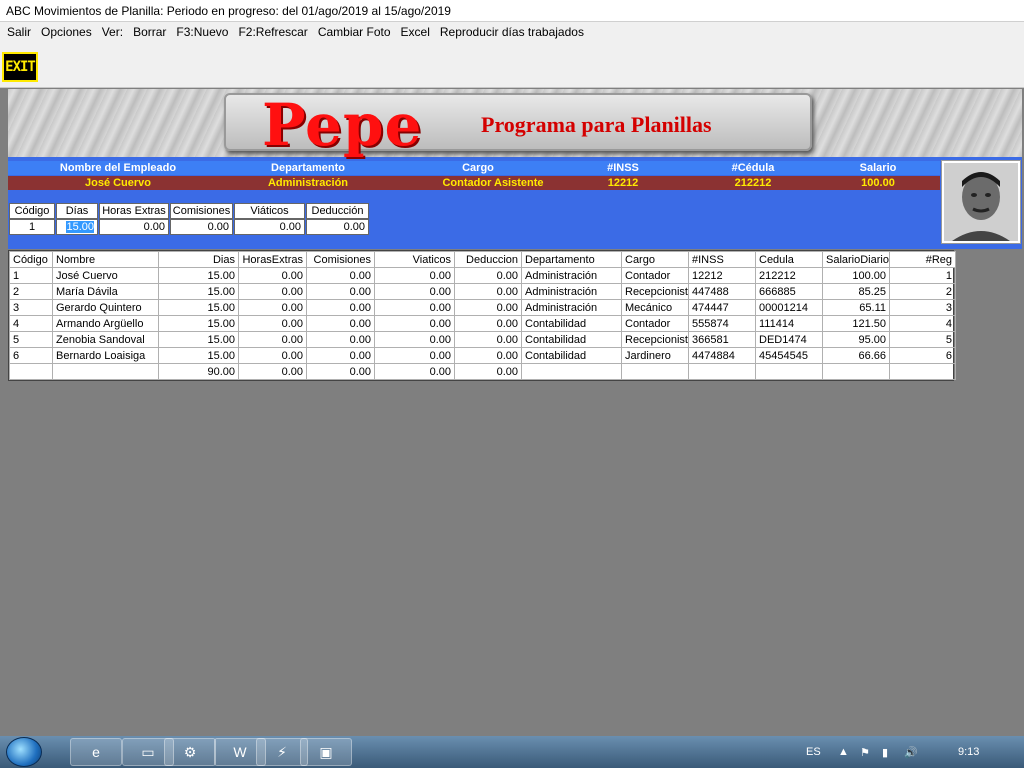 This screenshot has height=768, width=1024. I want to click on cell: José Cuervo, so click(105, 275).